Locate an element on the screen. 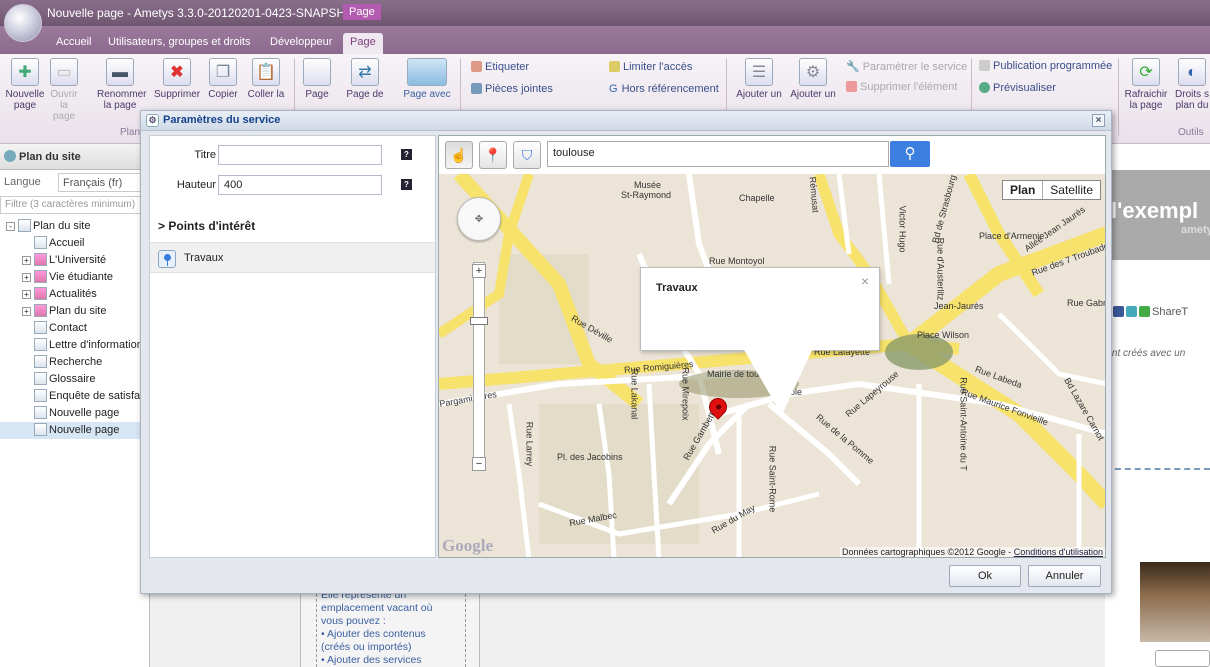 The width and height of the screenshot is (1210, 667). map-search-input: toulouse is located at coordinates (718, 154).